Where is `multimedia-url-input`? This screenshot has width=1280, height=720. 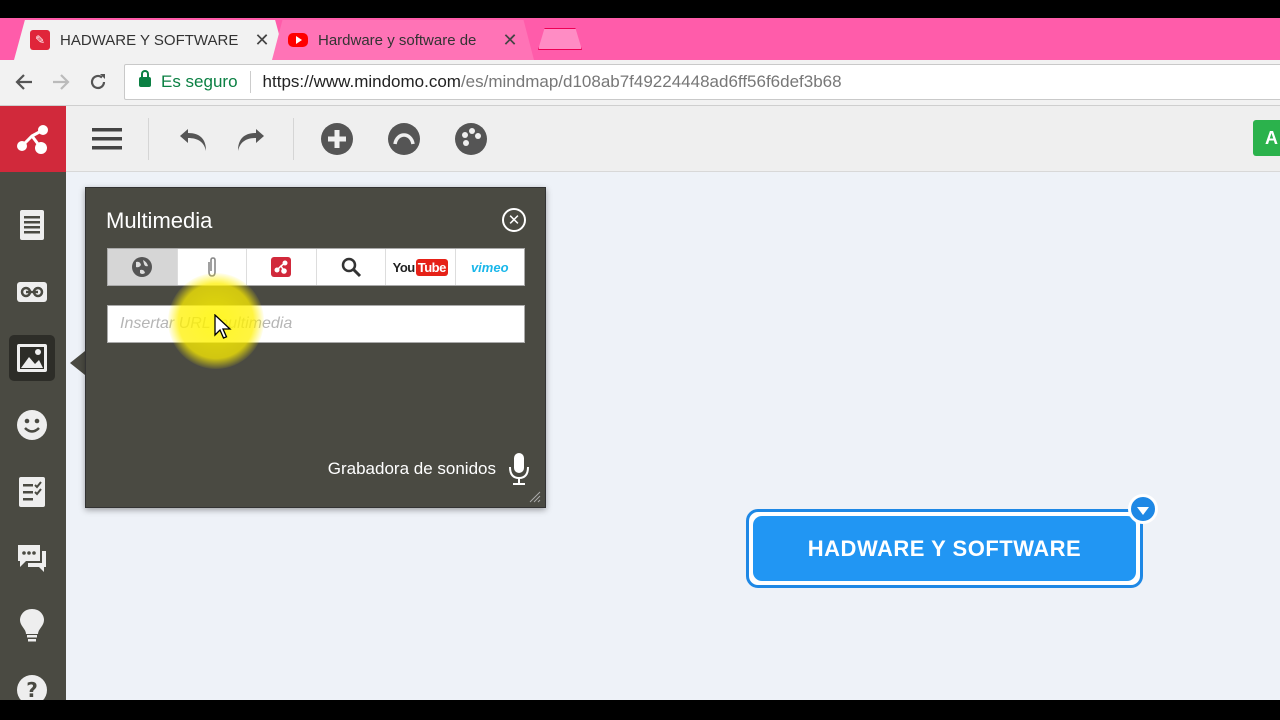 multimedia-url-input is located at coordinates (316, 324).